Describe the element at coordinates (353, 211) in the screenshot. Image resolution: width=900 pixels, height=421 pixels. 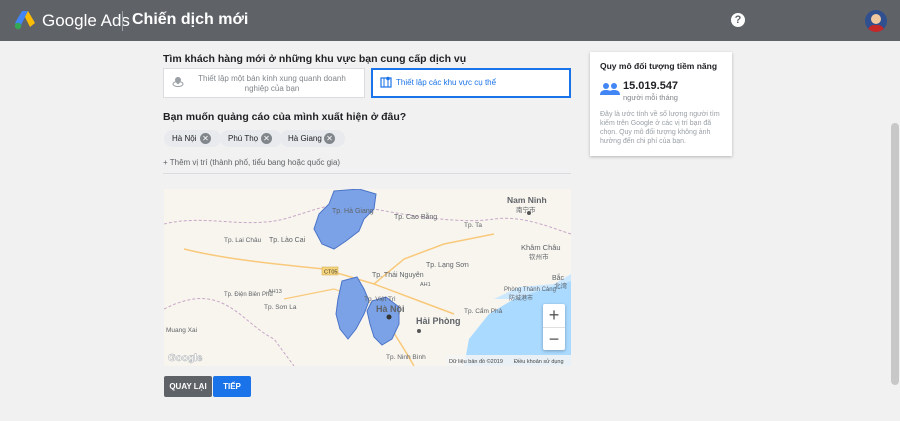
I see `map-label-ha-giang: Tp. Hà Giang` at that location.